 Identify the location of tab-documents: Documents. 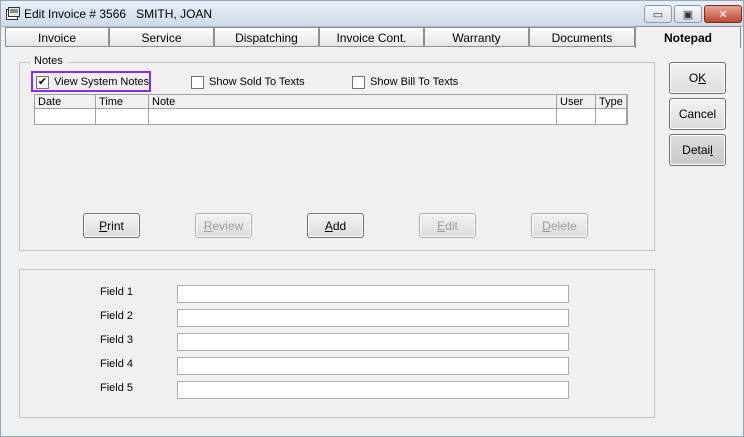
(582, 37).